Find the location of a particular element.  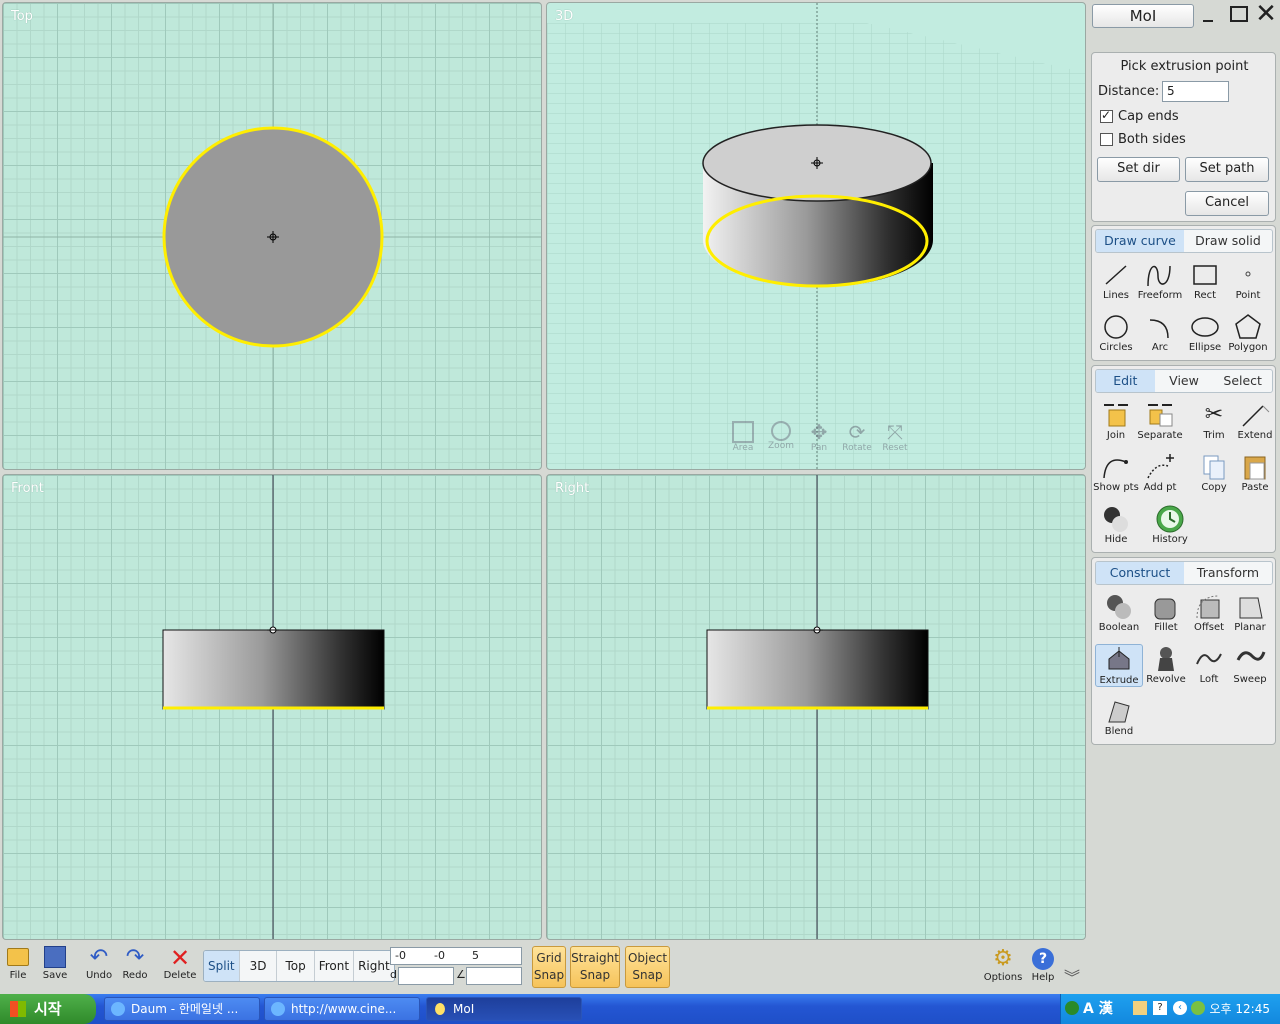

collapse-chevron-icon: ︾ is located at coordinates (1072, 976).